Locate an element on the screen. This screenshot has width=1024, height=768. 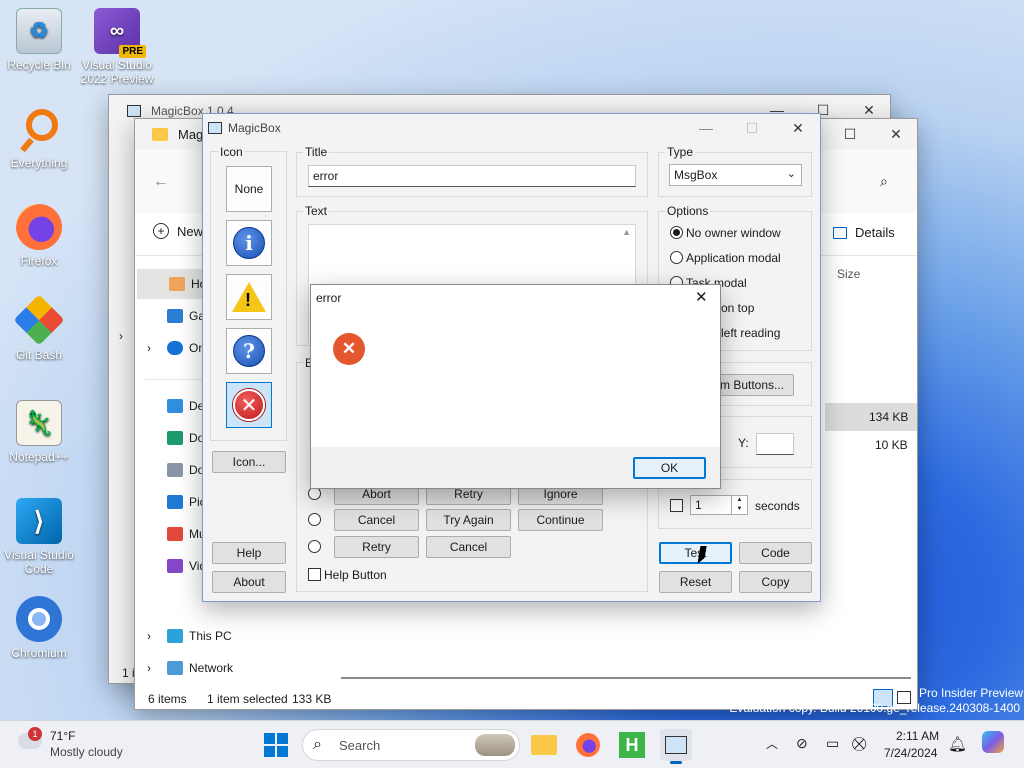
horizontal-scrollbar is located at coordinates (626, 678).